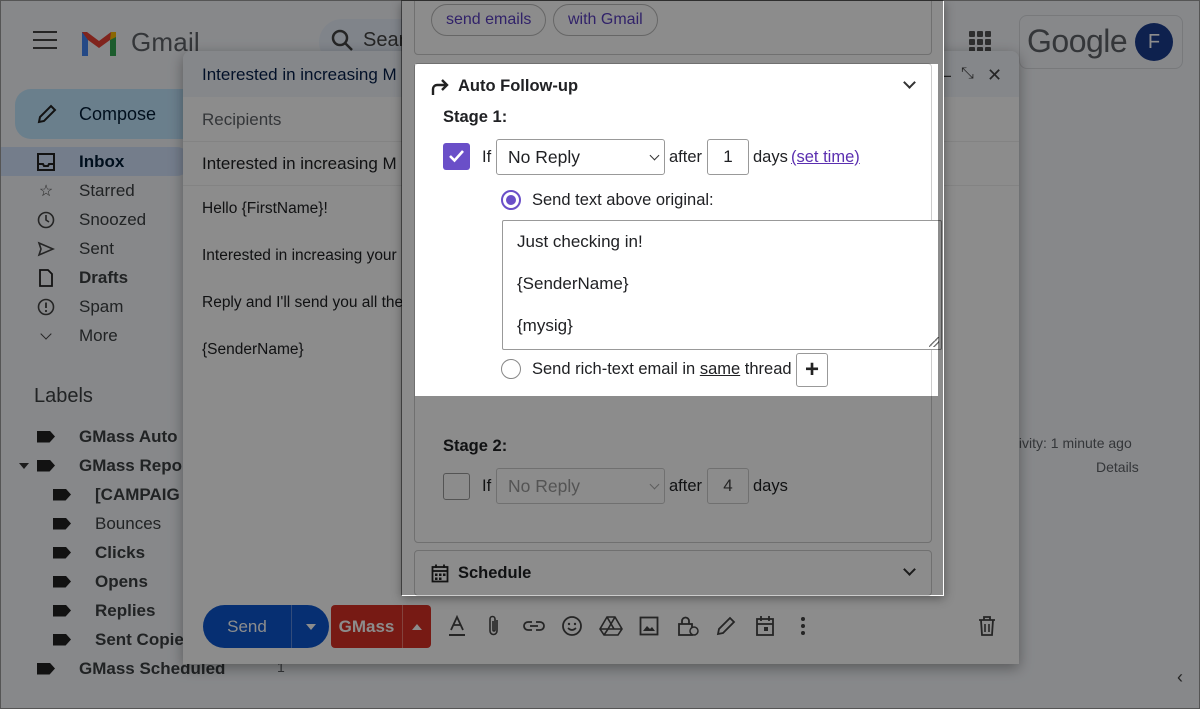 This screenshot has height=709, width=1200. Describe the element at coordinates (770, 157) in the screenshot. I see `days-label: days` at that location.